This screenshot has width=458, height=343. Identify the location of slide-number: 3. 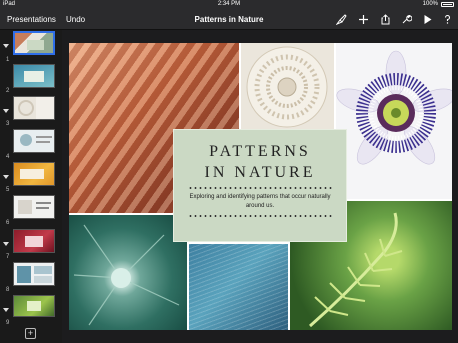
(8, 124).